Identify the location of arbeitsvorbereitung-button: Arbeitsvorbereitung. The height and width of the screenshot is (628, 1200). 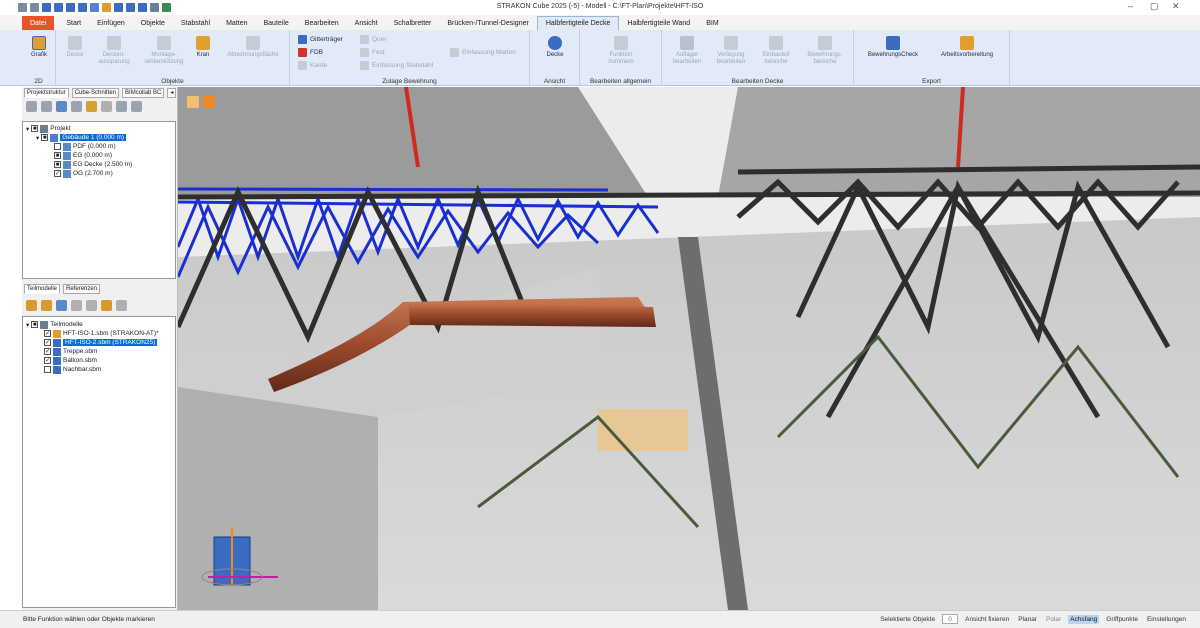
(967, 47).